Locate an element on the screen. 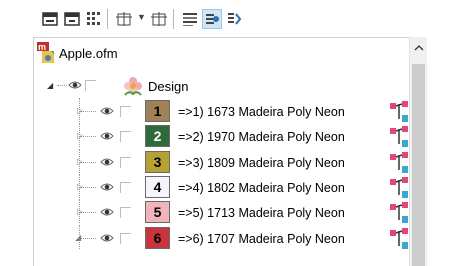 The width and height of the screenshot is (463, 266). thread-number: 3 is located at coordinates (157, 162).